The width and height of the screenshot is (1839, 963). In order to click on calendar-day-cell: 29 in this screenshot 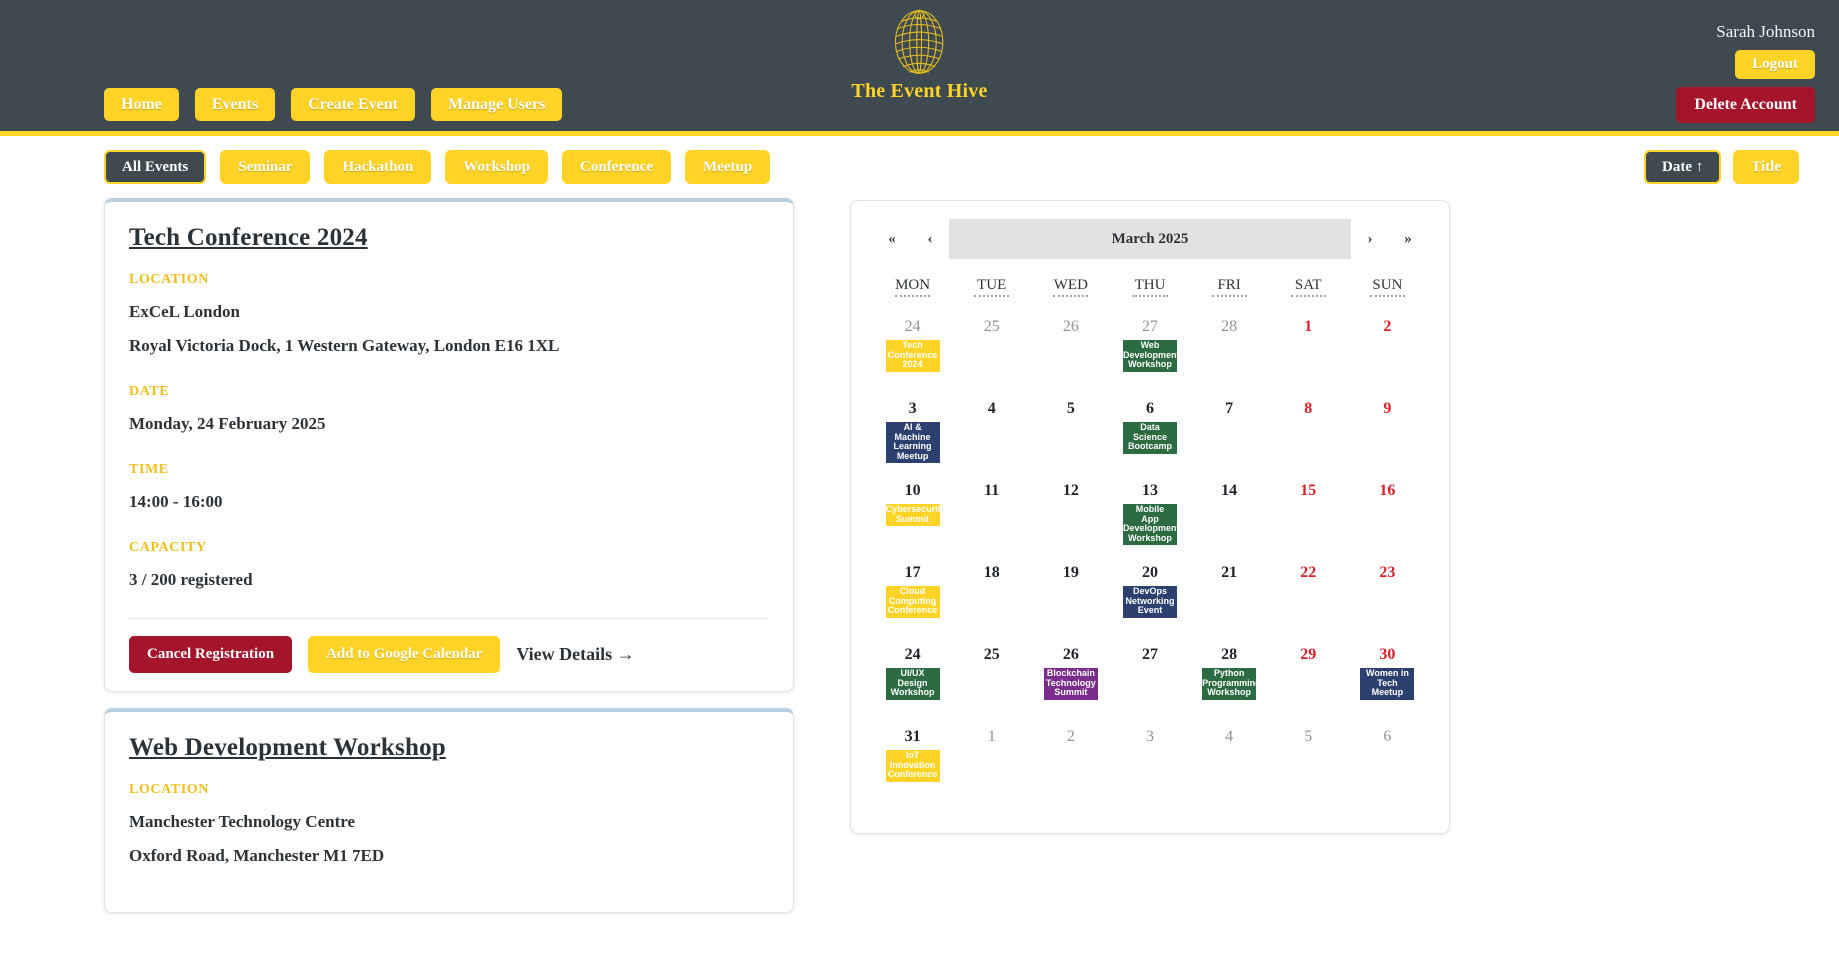, I will do `click(1308, 684)`.